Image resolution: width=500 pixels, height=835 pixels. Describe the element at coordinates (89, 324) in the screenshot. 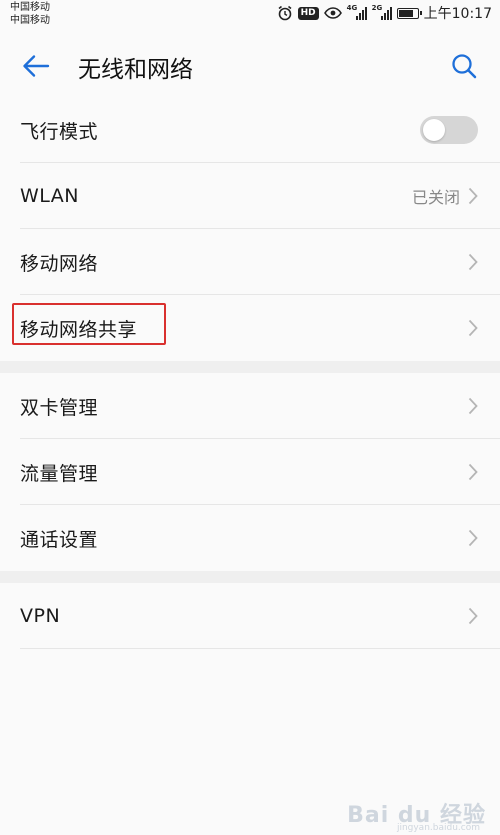

I see `highlight-annotation-box` at that location.